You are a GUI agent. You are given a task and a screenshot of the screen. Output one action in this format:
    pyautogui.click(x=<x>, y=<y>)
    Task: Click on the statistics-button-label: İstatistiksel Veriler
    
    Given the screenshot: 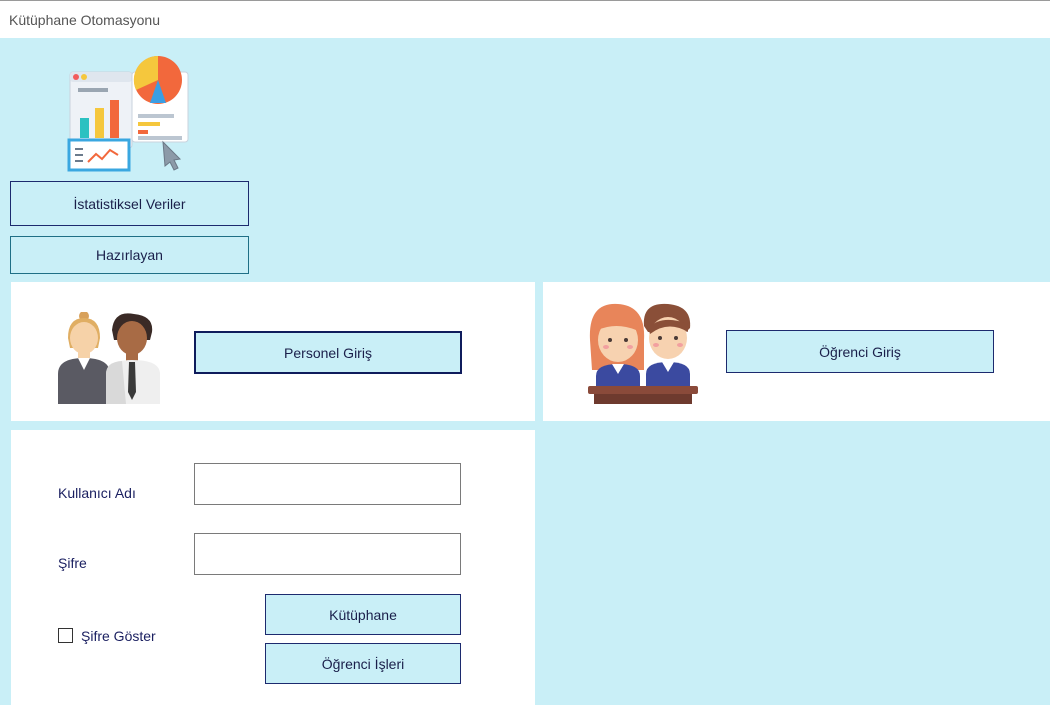 What is the action you would take?
    pyautogui.click(x=129, y=203)
    